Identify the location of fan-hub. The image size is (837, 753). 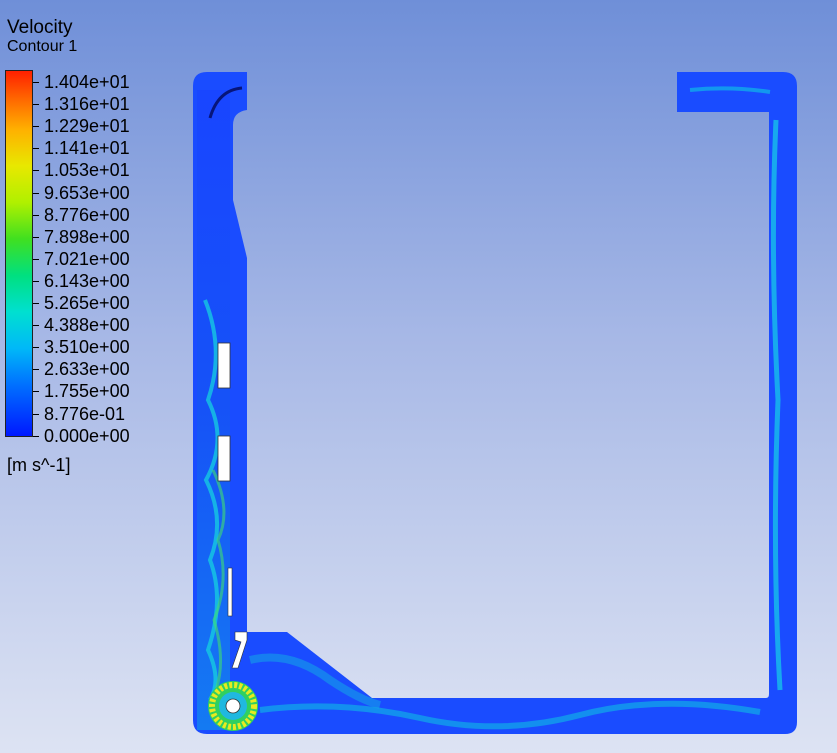
(233, 706).